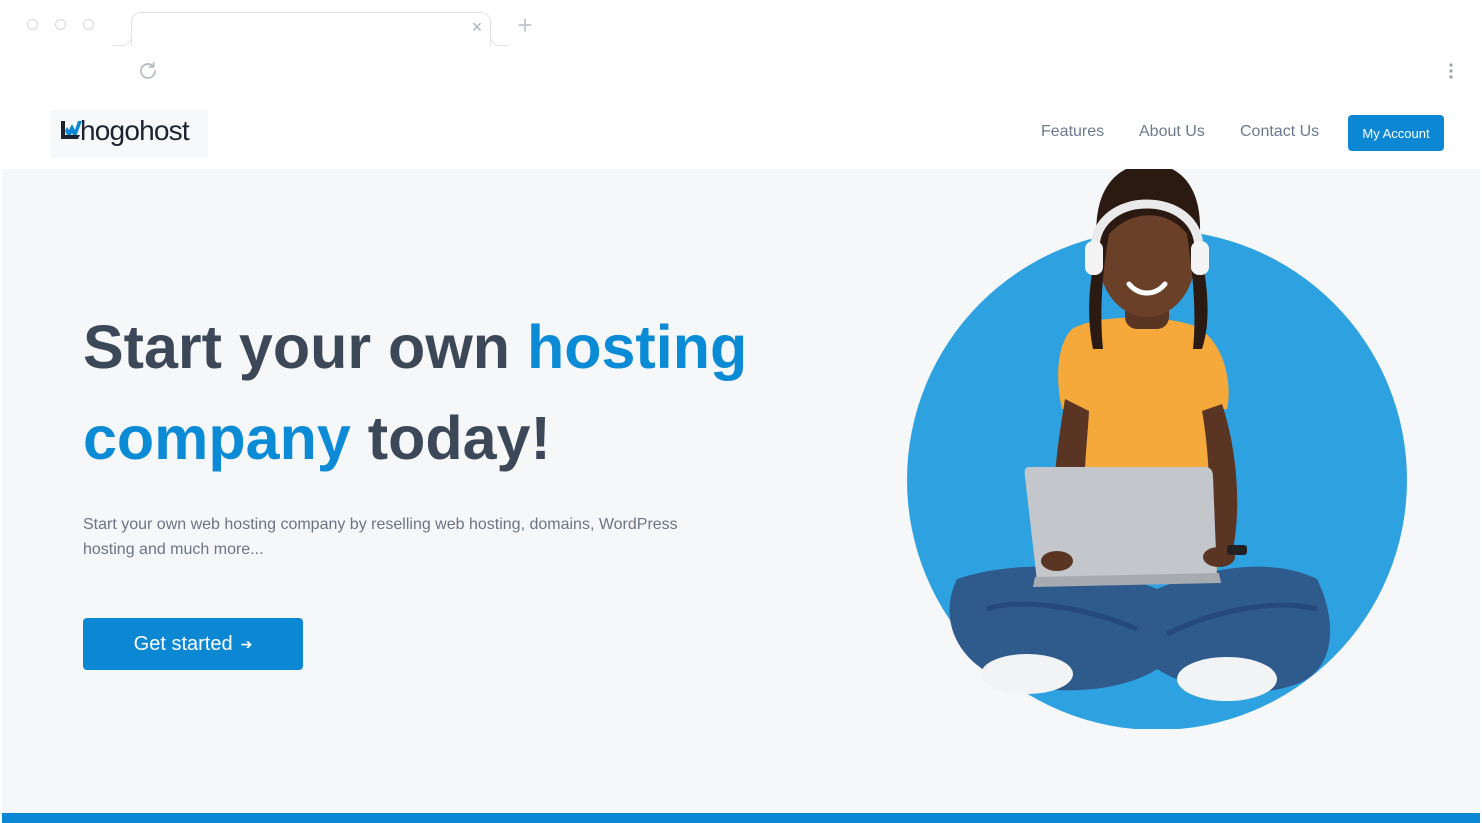 The width and height of the screenshot is (1482, 823). Describe the element at coordinates (305, 347) in the screenshot. I see `hero-title-part1: Start your own` at that location.